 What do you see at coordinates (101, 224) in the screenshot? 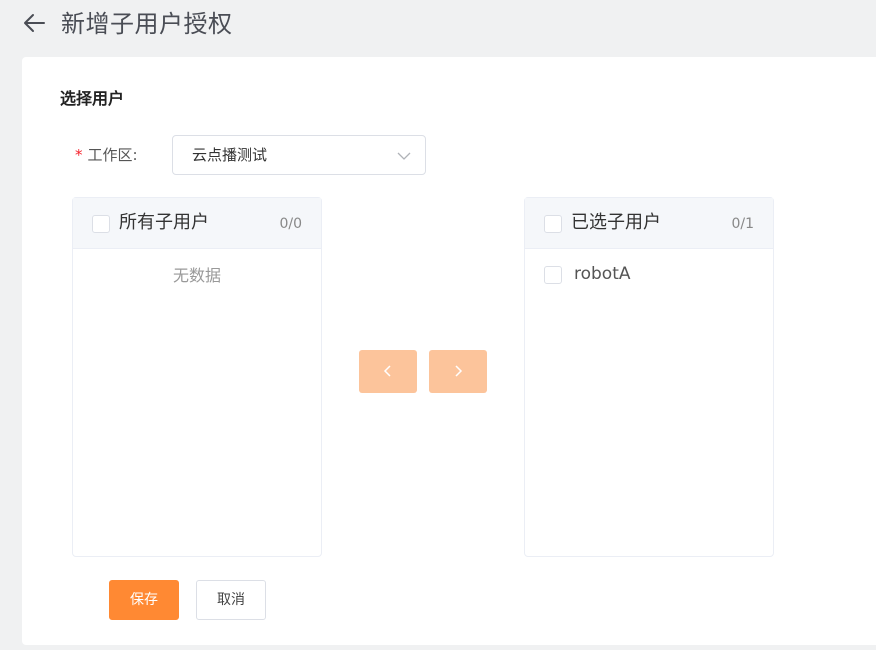
I see `select-all-users-checkbox` at bounding box center [101, 224].